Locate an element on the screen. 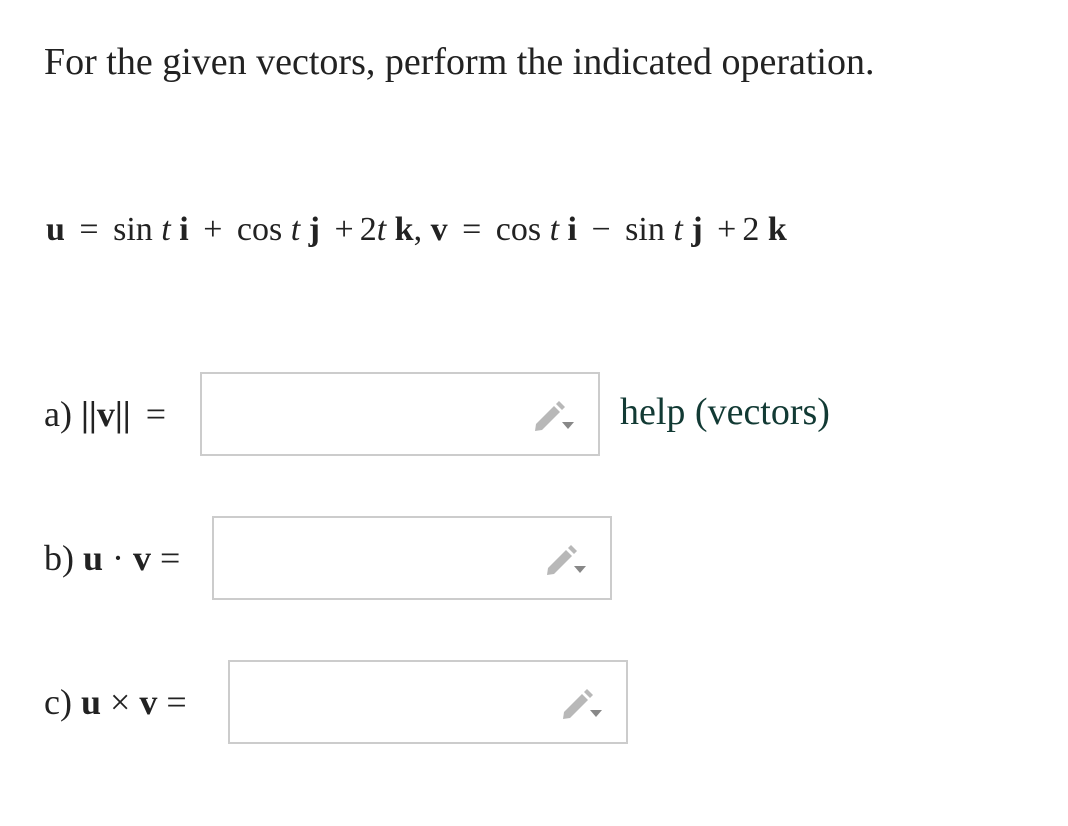  eq-comma: , is located at coordinates (418, 229).